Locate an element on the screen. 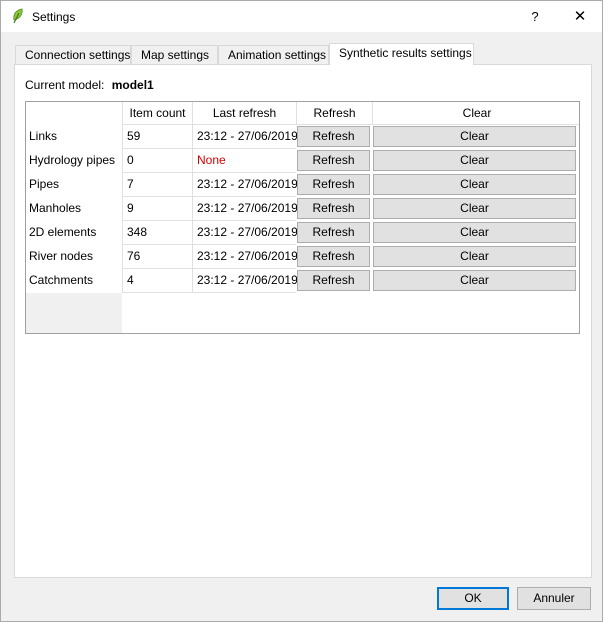 The width and height of the screenshot is (603, 622). row-header-hydrology-pipes: Hydrology pipes is located at coordinates (74, 161).